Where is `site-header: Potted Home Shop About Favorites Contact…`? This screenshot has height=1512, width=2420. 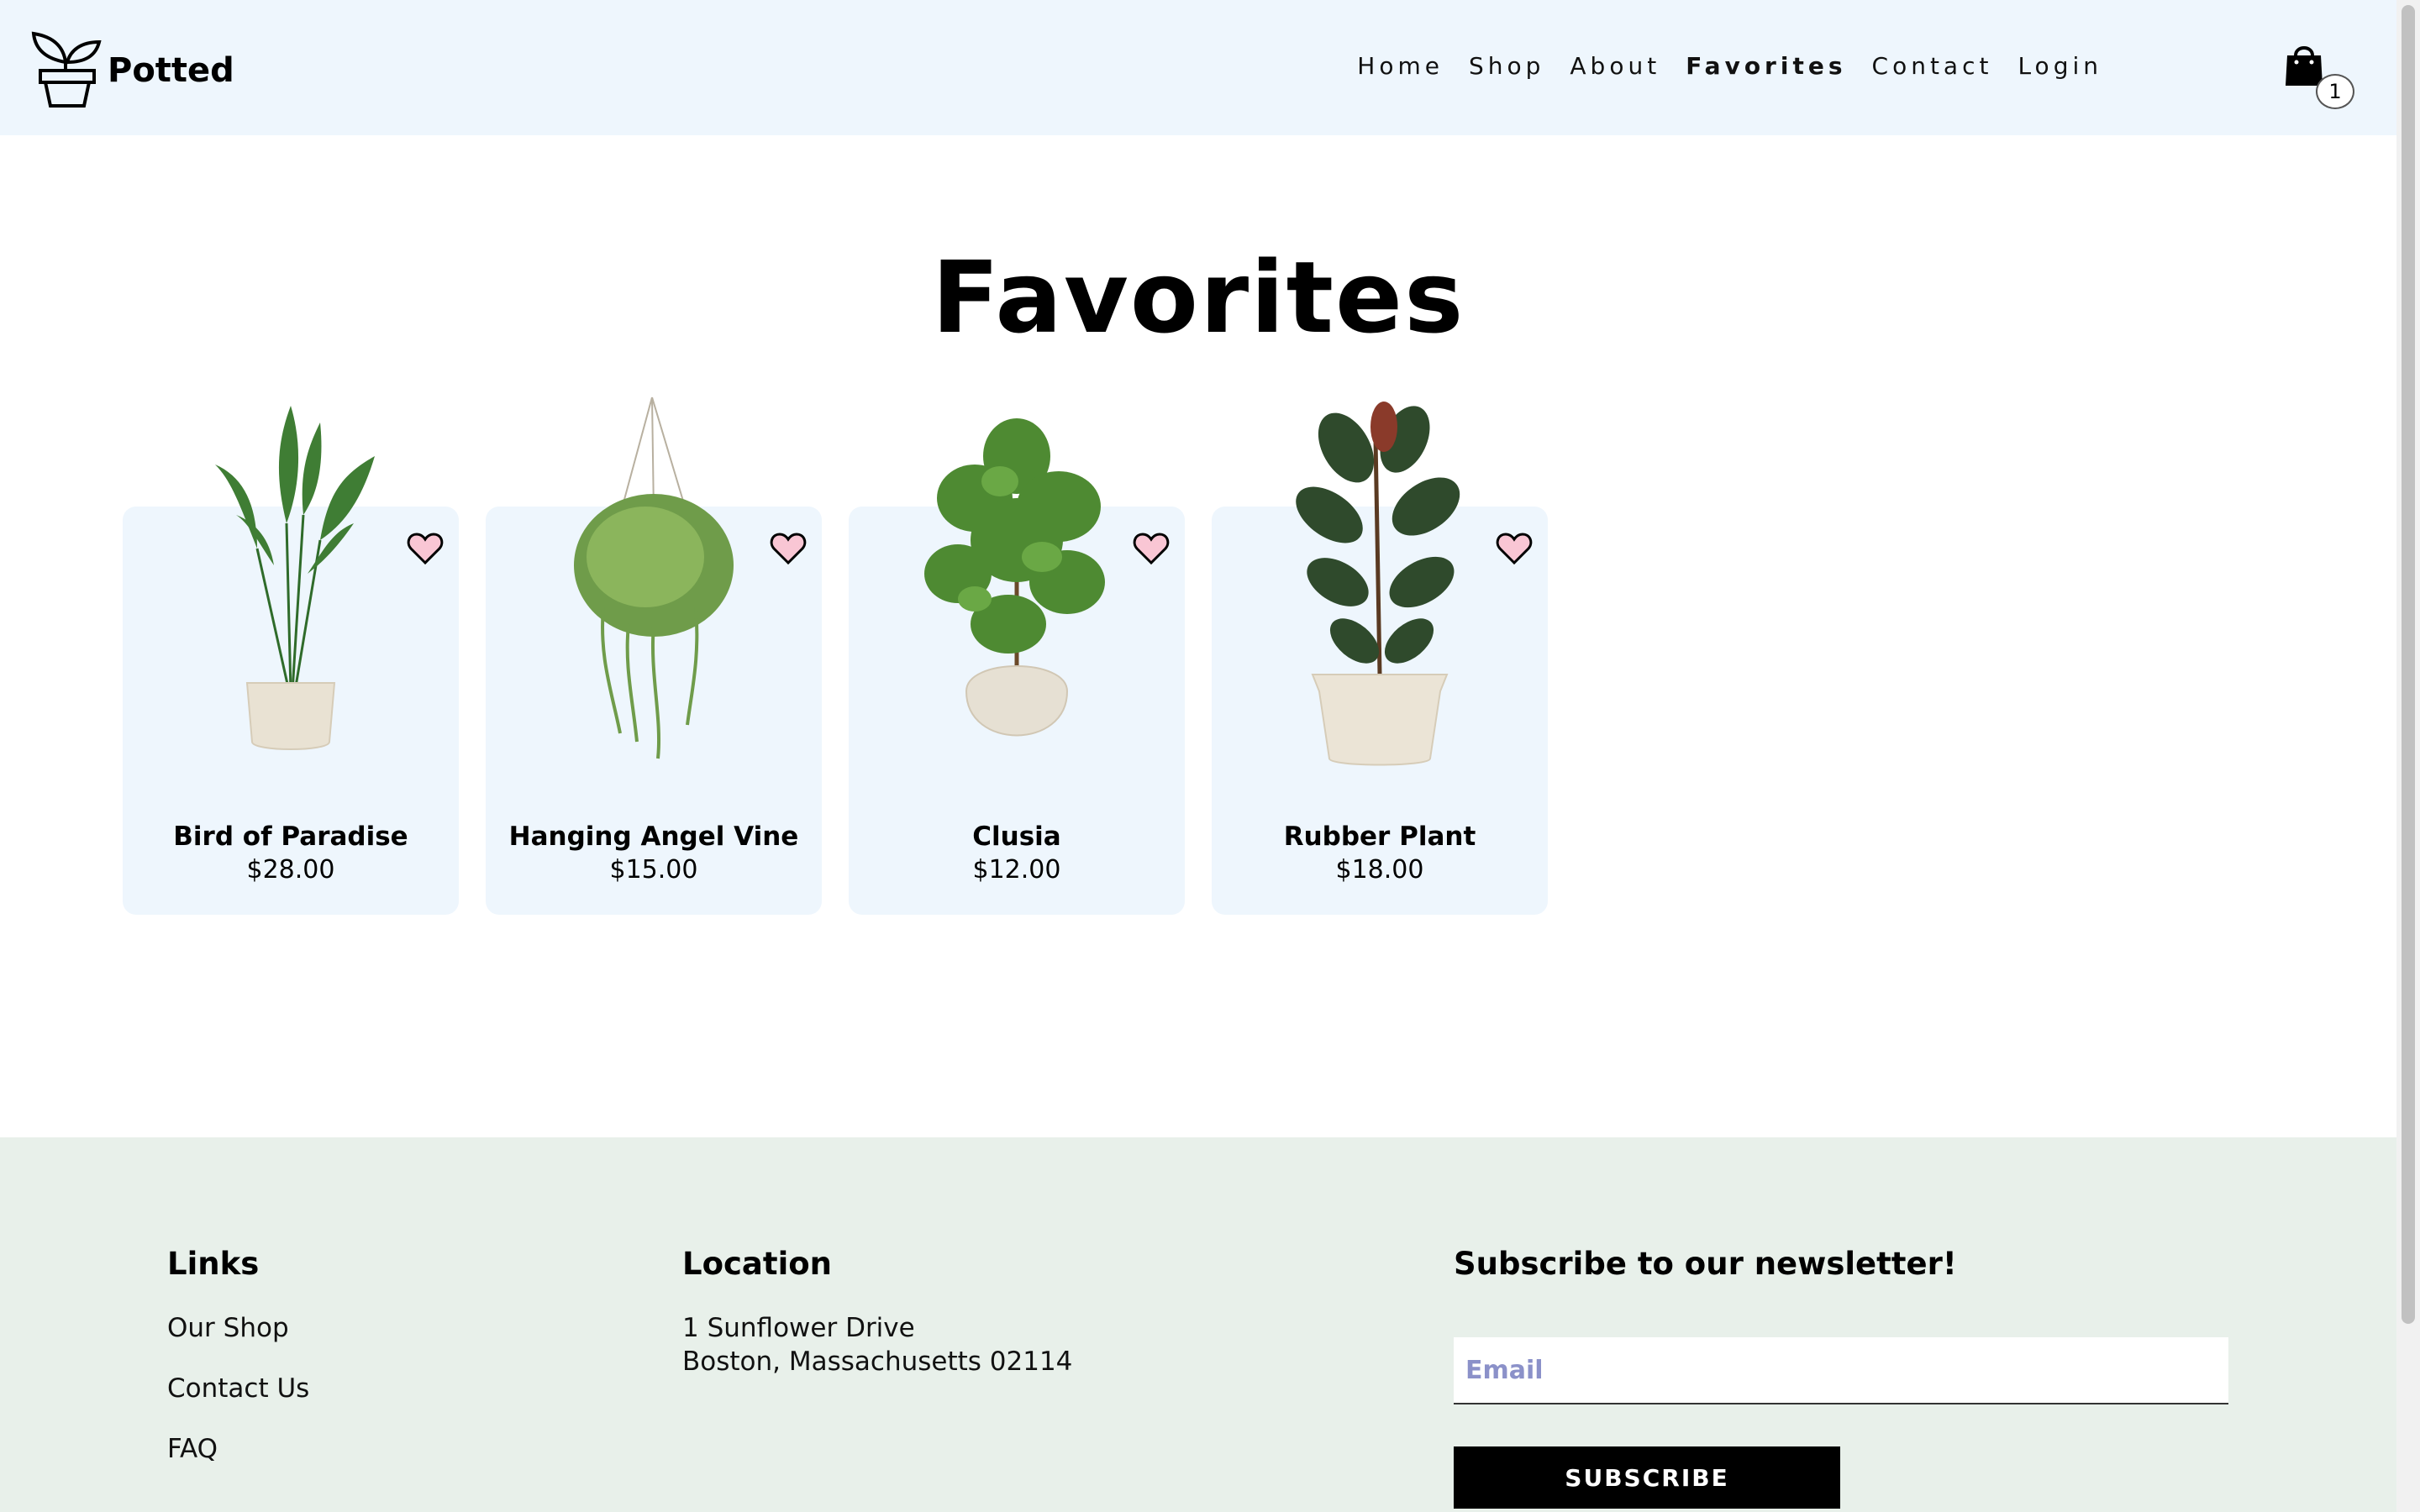 site-header: Potted Home Shop About Favorites Contact… is located at coordinates (1198, 67).